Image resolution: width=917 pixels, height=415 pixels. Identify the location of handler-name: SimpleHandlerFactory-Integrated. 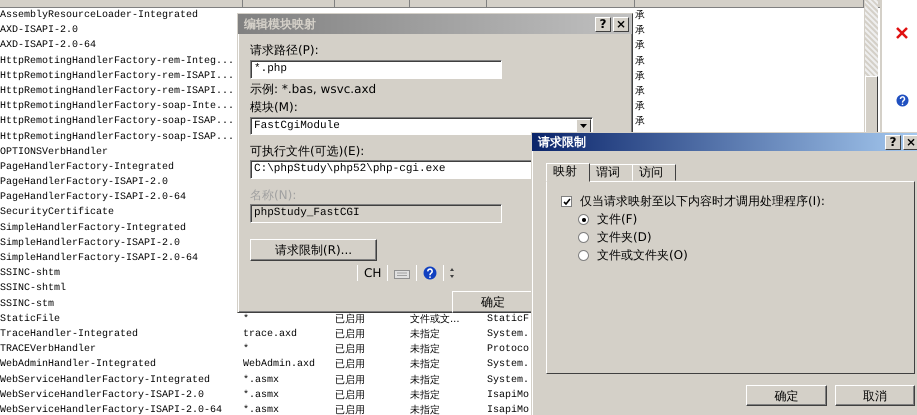
(93, 228).